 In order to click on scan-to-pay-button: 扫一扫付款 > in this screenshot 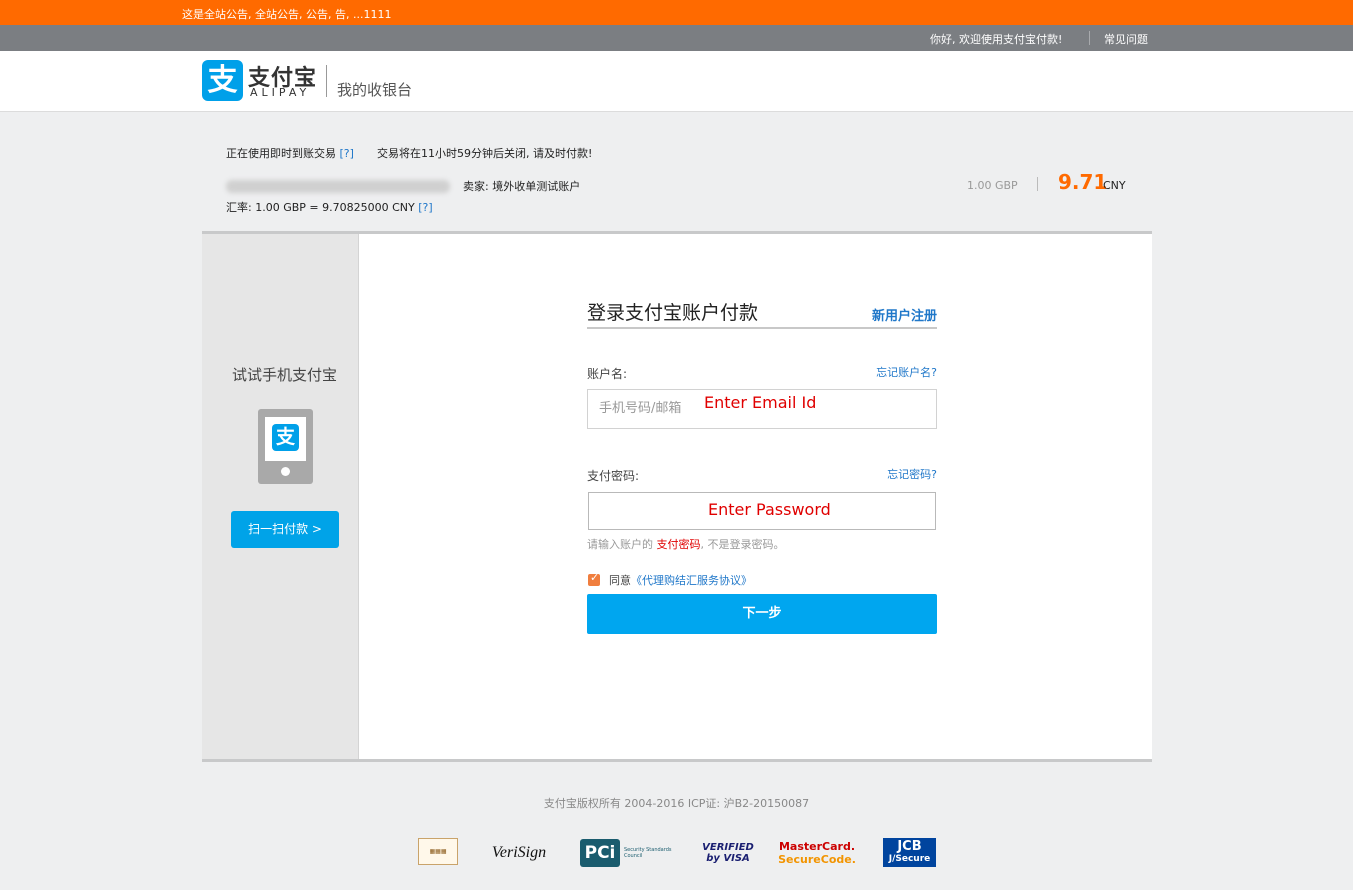, I will do `click(285, 529)`.